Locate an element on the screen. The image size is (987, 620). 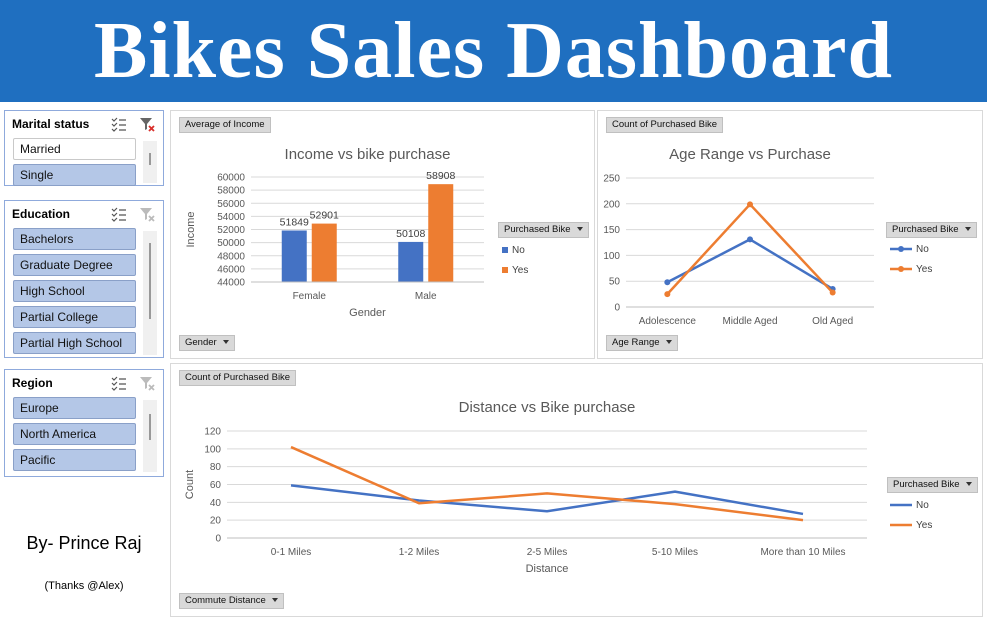
x-axis-label: Gender is located at coordinates (367, 313).